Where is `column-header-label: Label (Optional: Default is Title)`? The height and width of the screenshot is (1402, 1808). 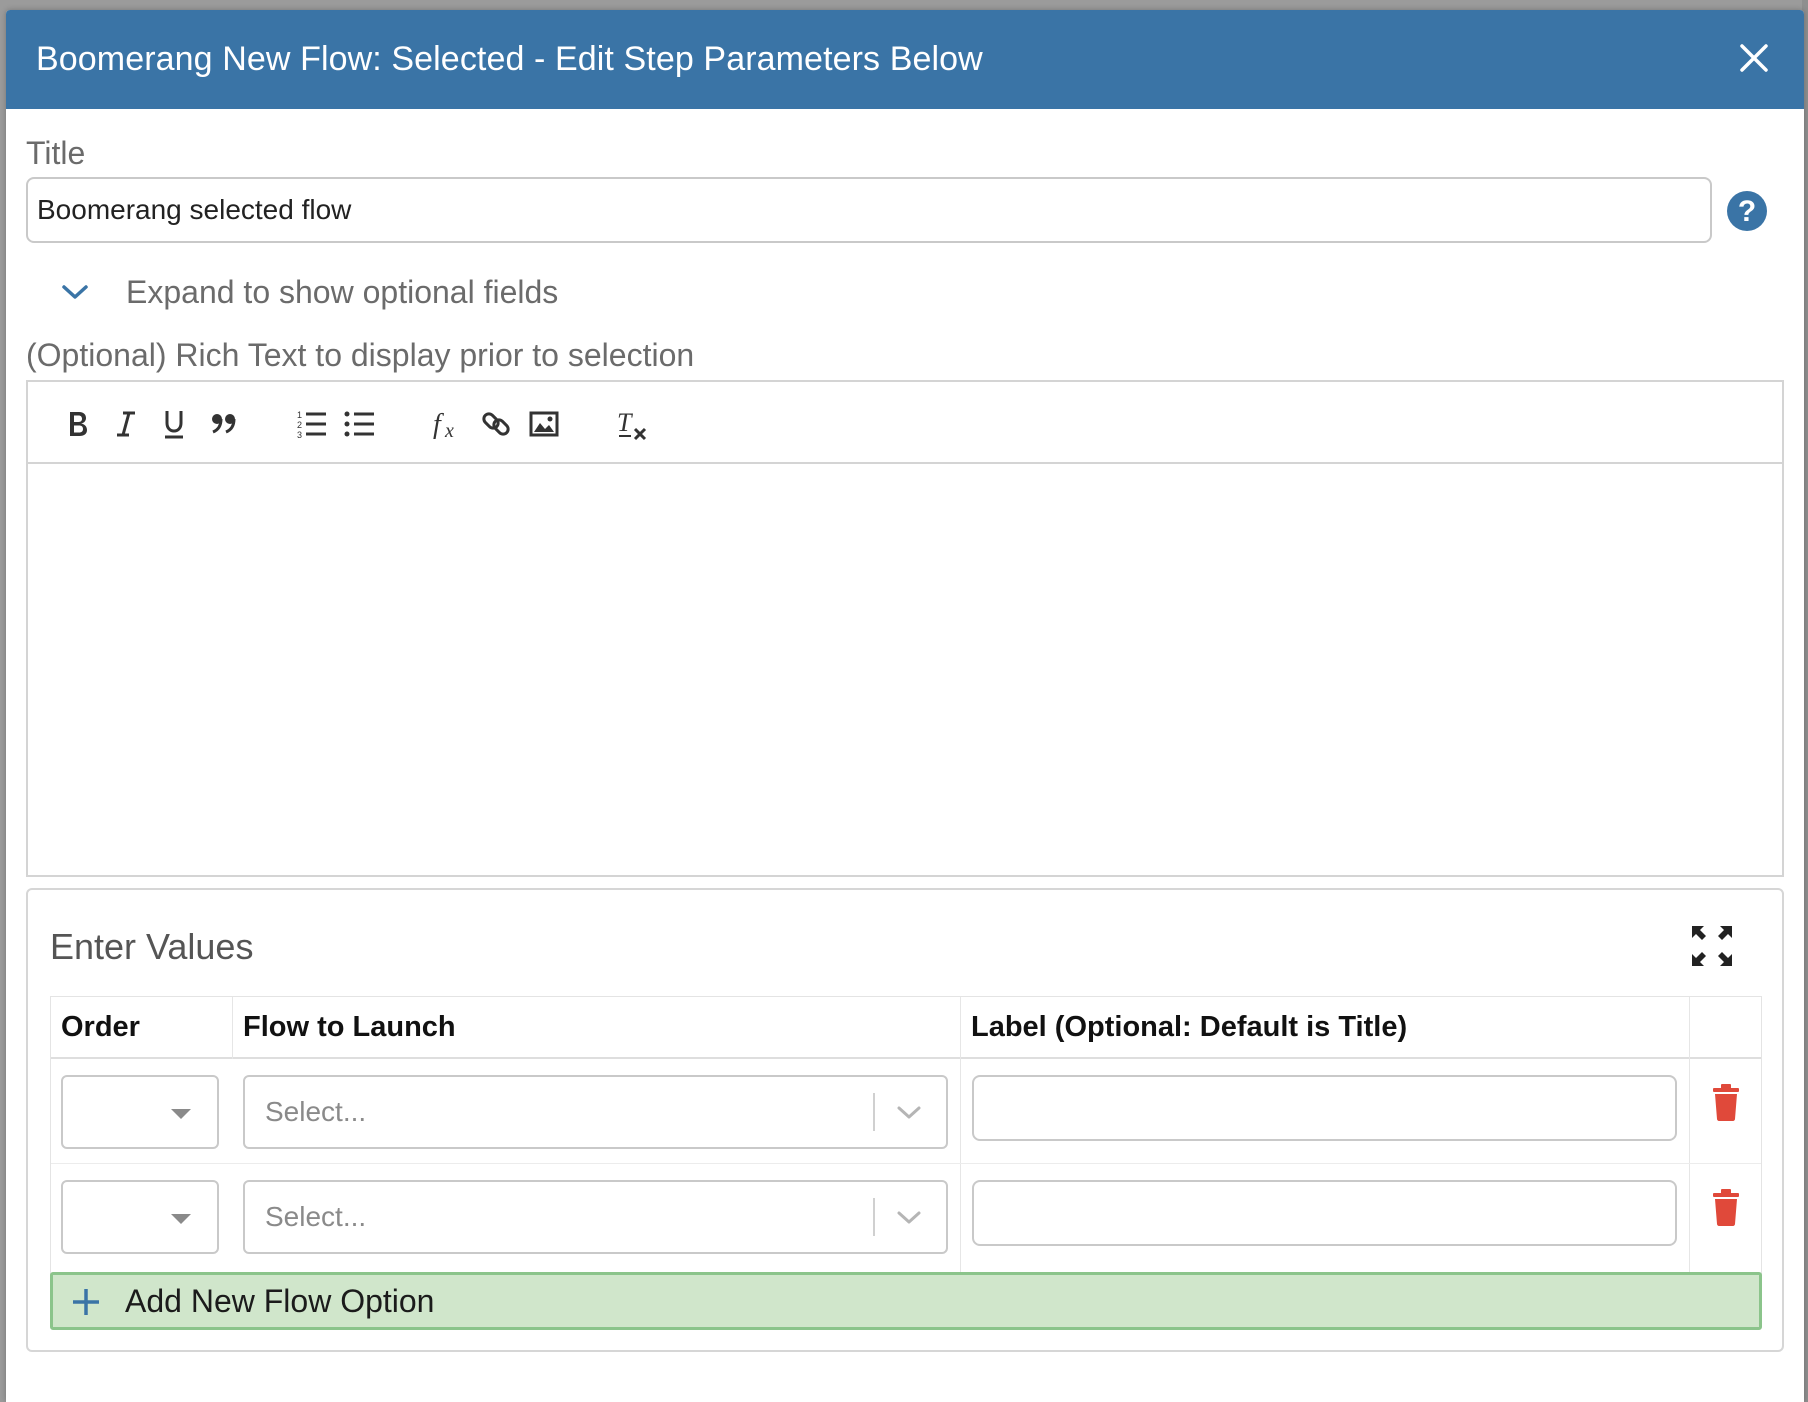
column-header-label: Label (Optional: Default is Title) is located at coordinates (1189, 1027).